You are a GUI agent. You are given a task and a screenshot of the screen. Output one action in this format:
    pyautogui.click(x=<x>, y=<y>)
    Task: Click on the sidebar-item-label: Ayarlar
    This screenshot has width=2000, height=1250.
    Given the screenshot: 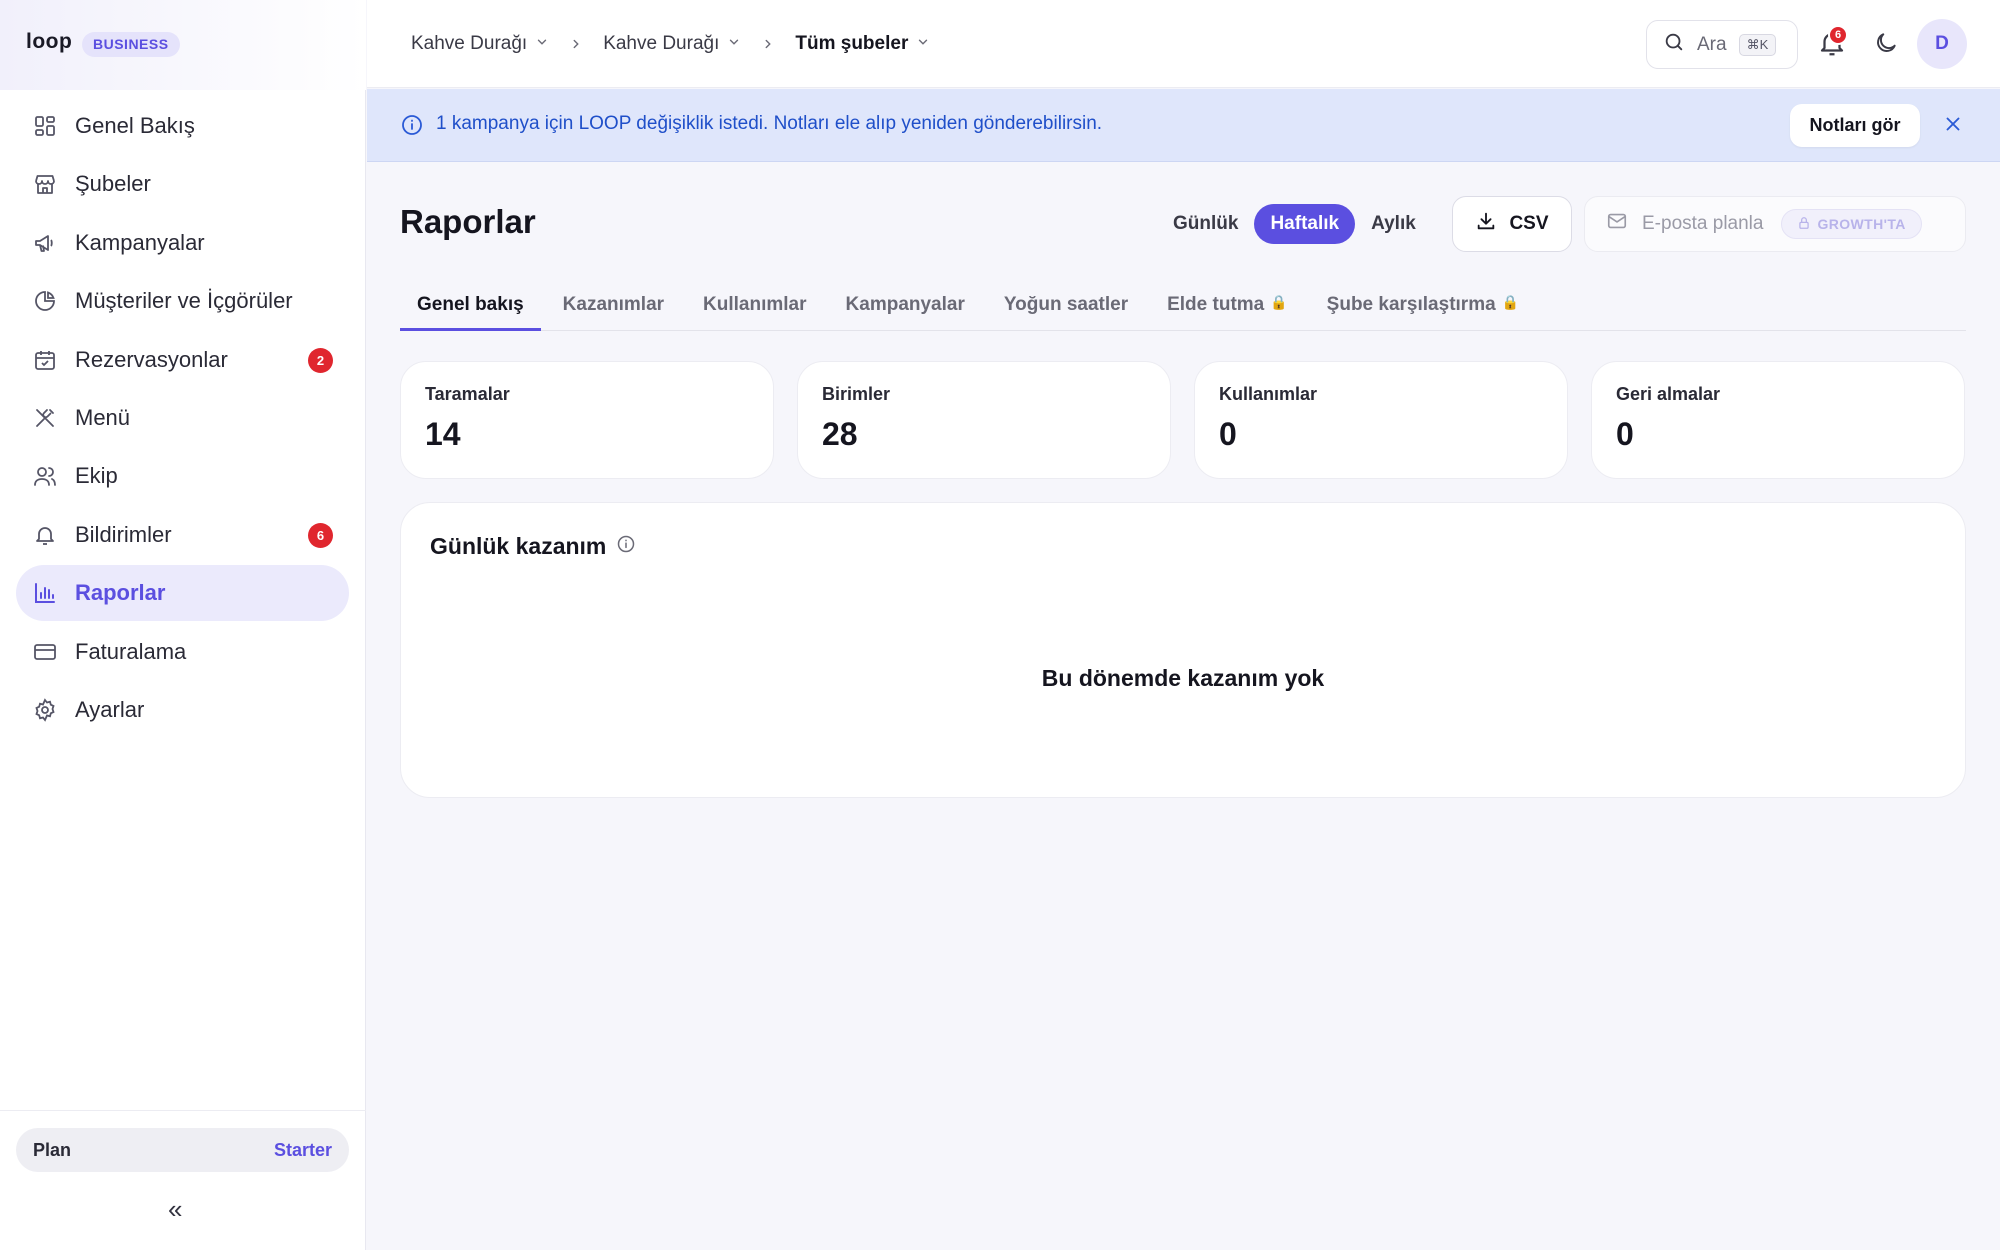 What is the action you would take?
    pyautogui.click(x=110, y=709)
    